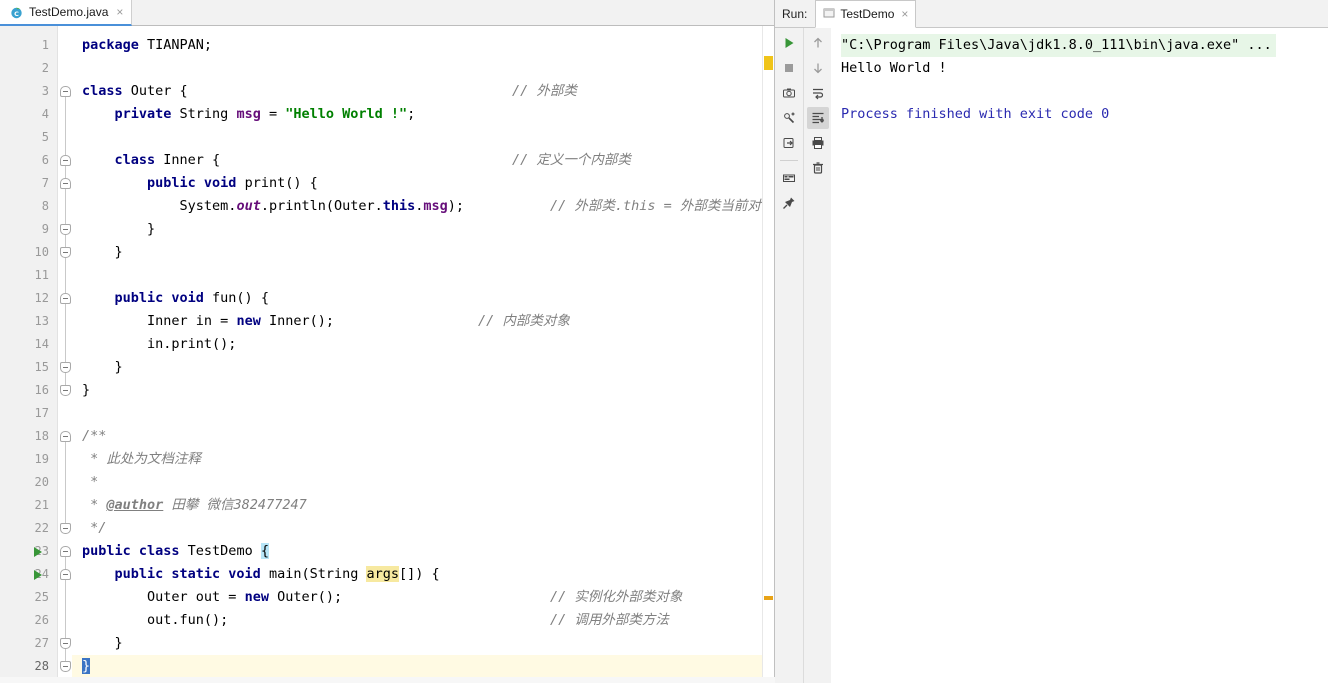 Image resolution: width=1328 pixels, height=683 pixels. I want to click on editor-bottom-strip, so click(387, 680).